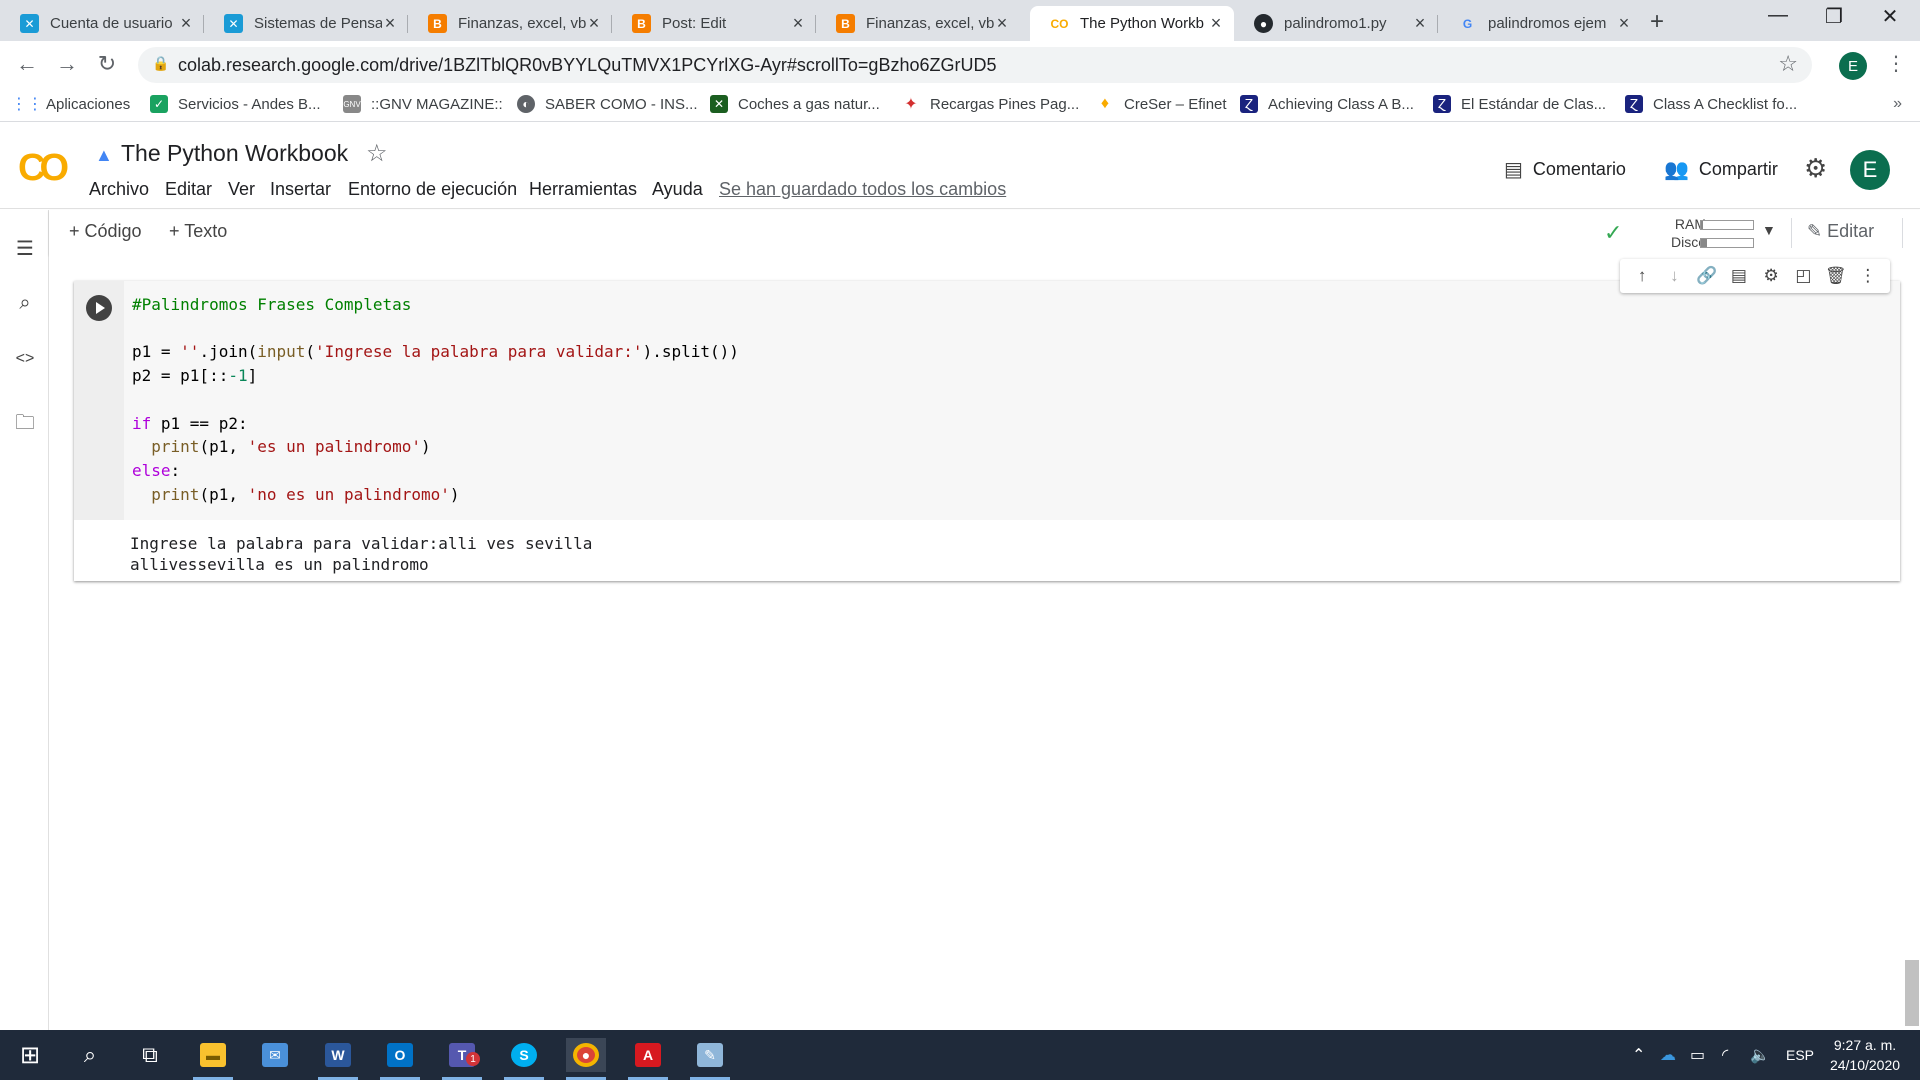  I want to click on task-view-icon: ⧉, so click(150, 1055).